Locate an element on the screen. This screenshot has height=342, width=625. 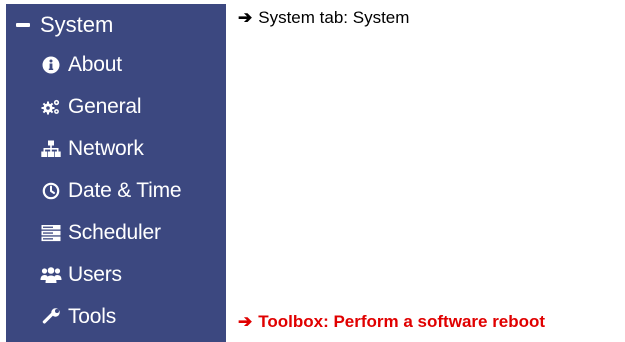
sidebar-item-label: About is located at coordinates (95, 64).